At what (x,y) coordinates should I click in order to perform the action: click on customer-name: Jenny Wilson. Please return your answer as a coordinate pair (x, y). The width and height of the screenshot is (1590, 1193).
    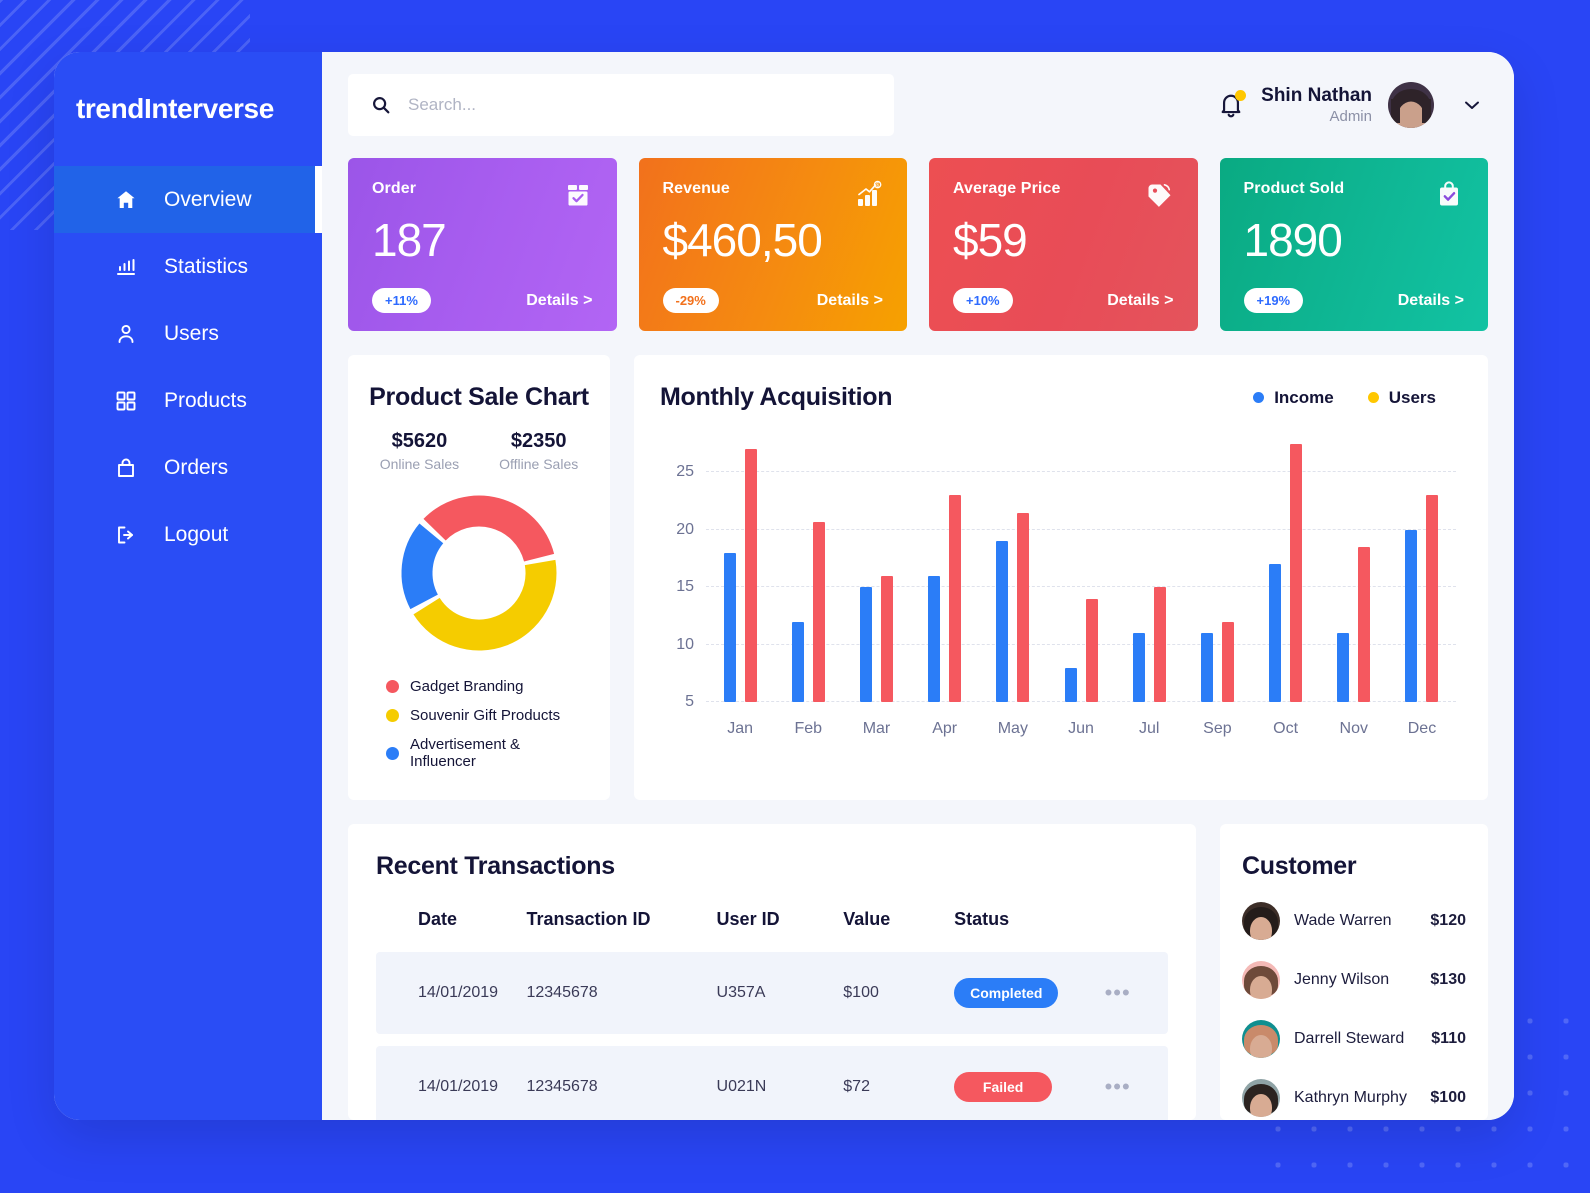
    Looking at the image, I should click on (1342, 979).